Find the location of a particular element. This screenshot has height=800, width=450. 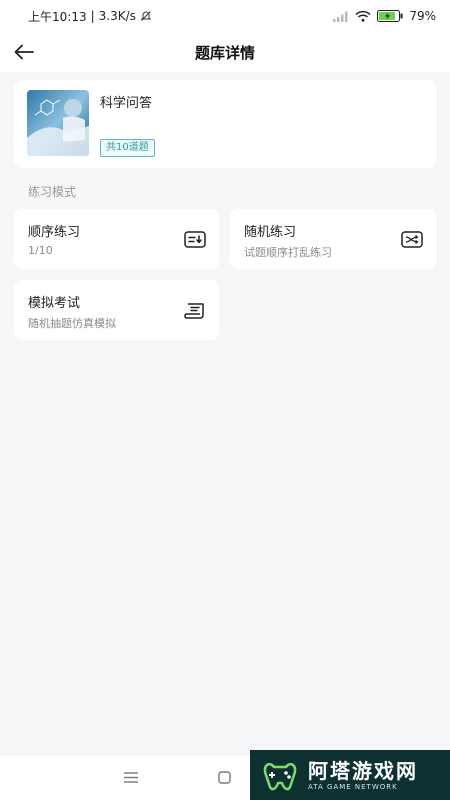

battery-percent: 79% is located at coordinates (422, 16).